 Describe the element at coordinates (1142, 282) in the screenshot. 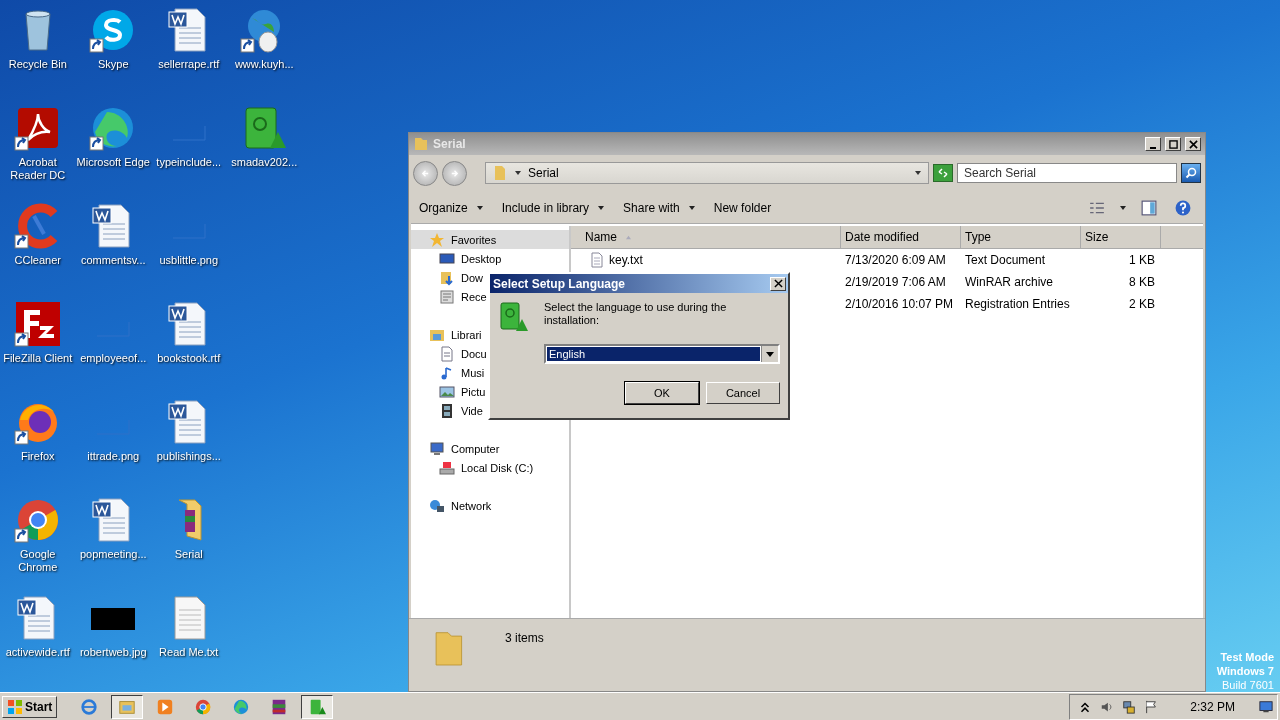

I see `size-cell: 8 KB` at that location.